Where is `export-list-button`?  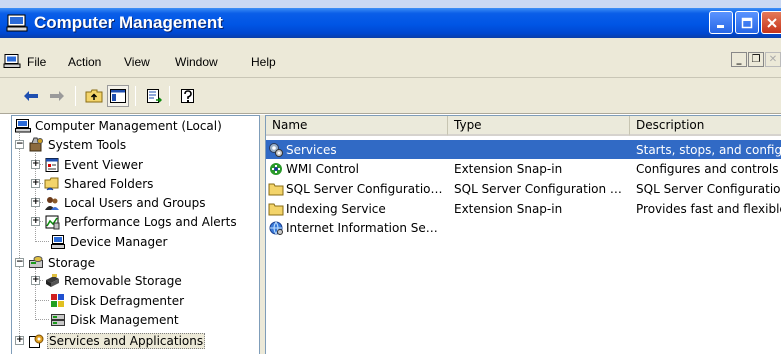
export-list-button is located at coordinates (154, 96).